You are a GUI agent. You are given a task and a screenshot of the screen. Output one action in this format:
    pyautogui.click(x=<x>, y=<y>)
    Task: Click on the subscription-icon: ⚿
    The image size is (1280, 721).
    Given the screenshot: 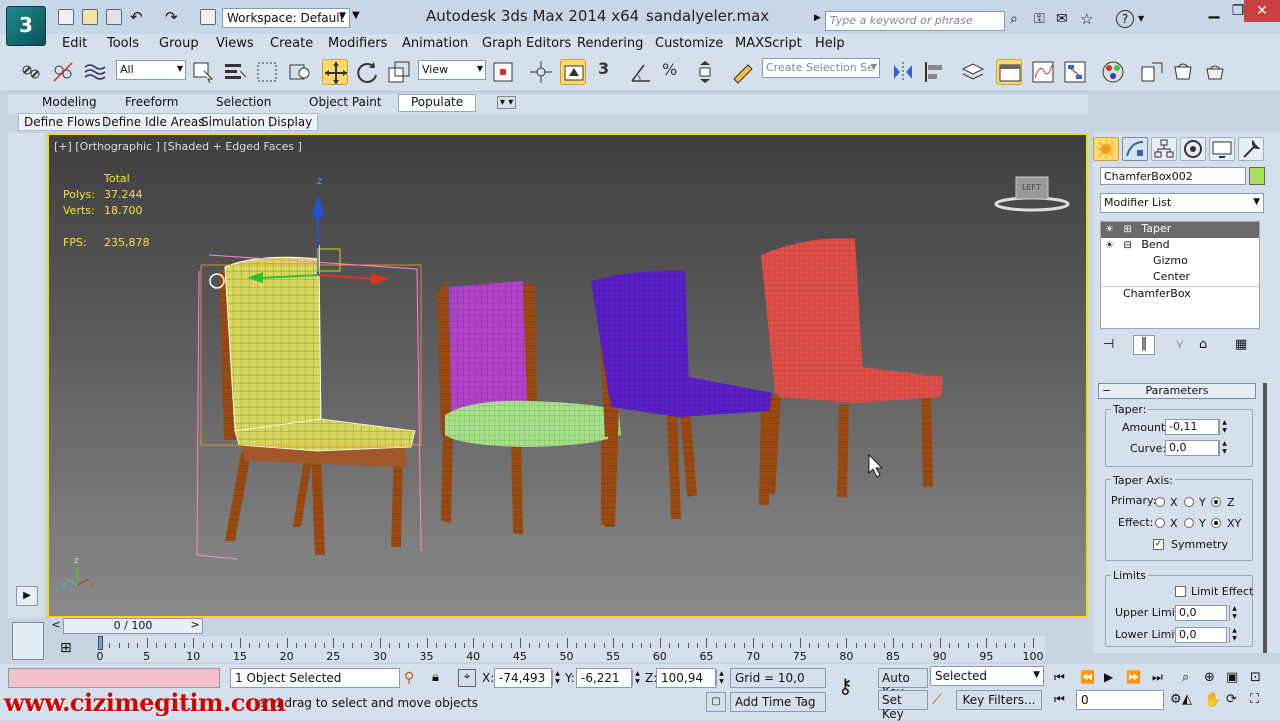 What is the action you would take?
    pyautogui.click(x=1039, y=19)
    